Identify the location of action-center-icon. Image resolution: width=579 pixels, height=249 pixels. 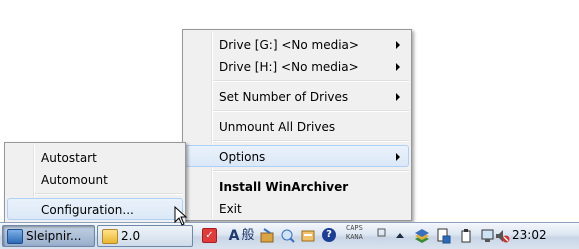
(444, 236).